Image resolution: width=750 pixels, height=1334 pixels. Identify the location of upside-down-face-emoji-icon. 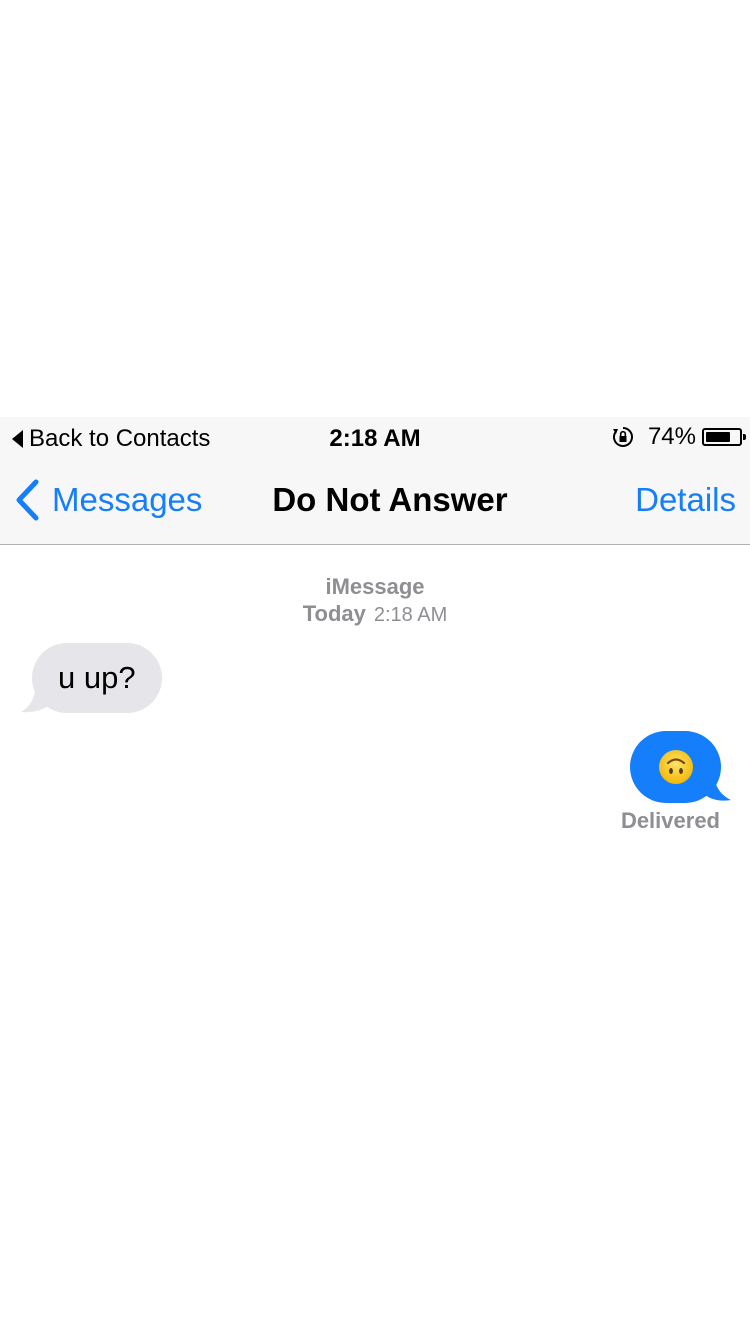
(675, 767).